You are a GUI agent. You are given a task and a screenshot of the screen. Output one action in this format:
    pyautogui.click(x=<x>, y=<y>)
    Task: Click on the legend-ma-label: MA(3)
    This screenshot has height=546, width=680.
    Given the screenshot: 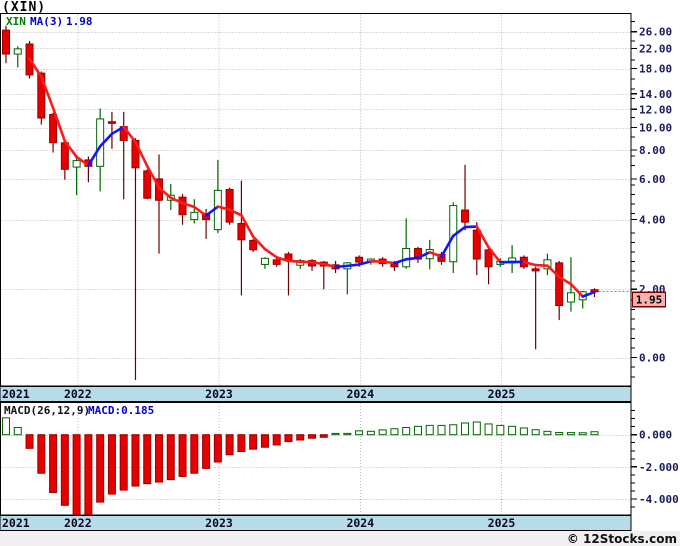 What is the action you would take?
    pyautogui.click(x=47, y=21)
    